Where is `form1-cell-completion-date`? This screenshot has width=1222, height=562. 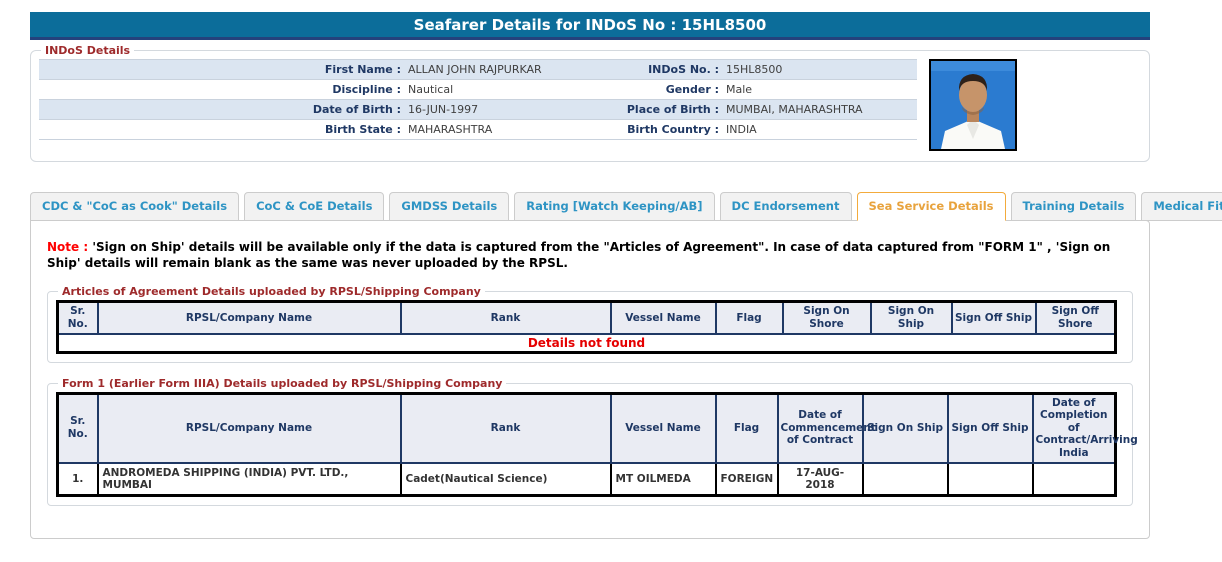 form1-cell-completion-date is located at coordinates (1074, 479).